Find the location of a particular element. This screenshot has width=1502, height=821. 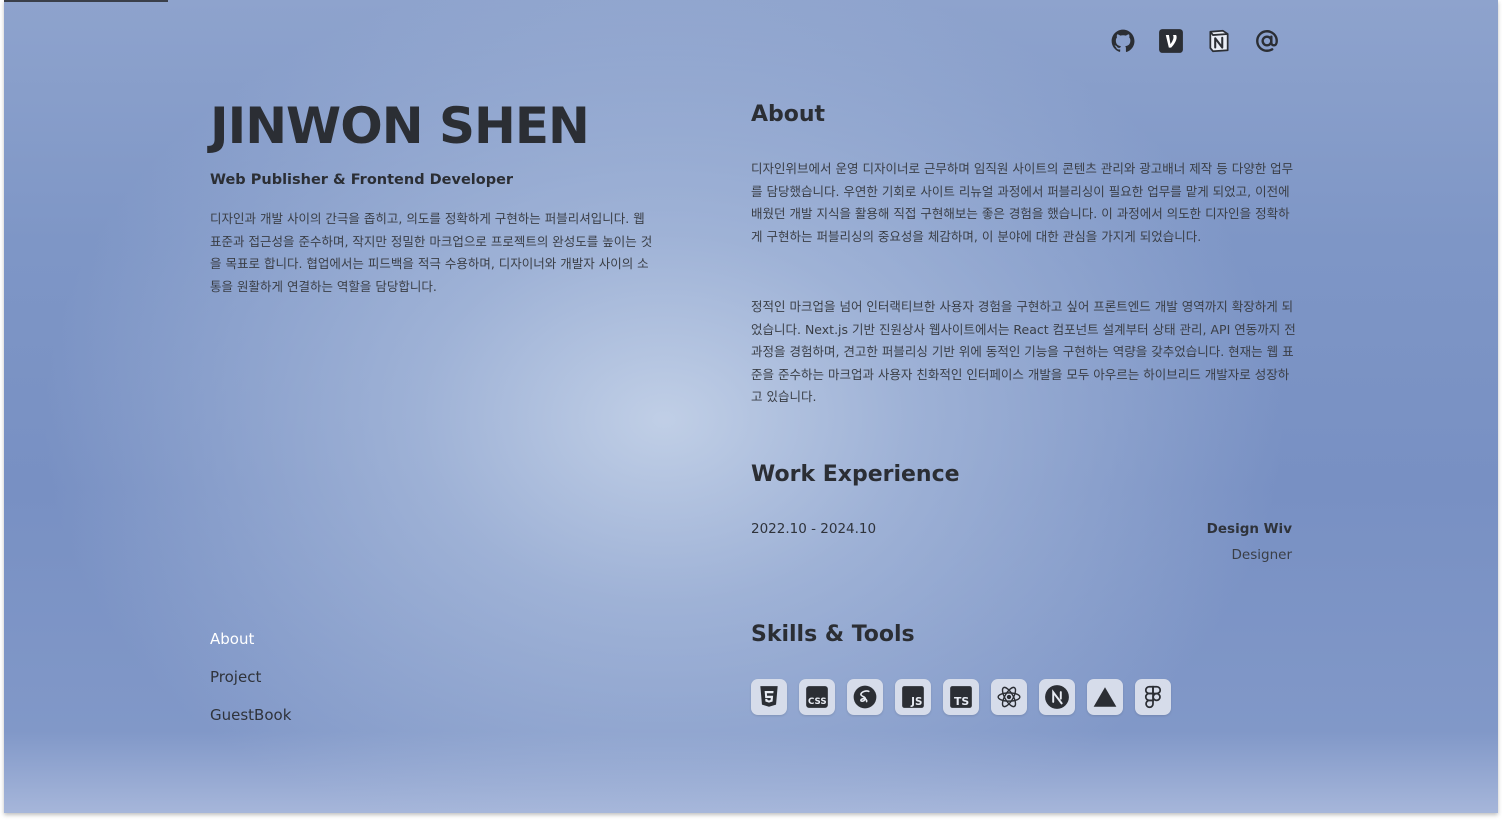

svg-text: CSS is located at coordinates (817, 702).